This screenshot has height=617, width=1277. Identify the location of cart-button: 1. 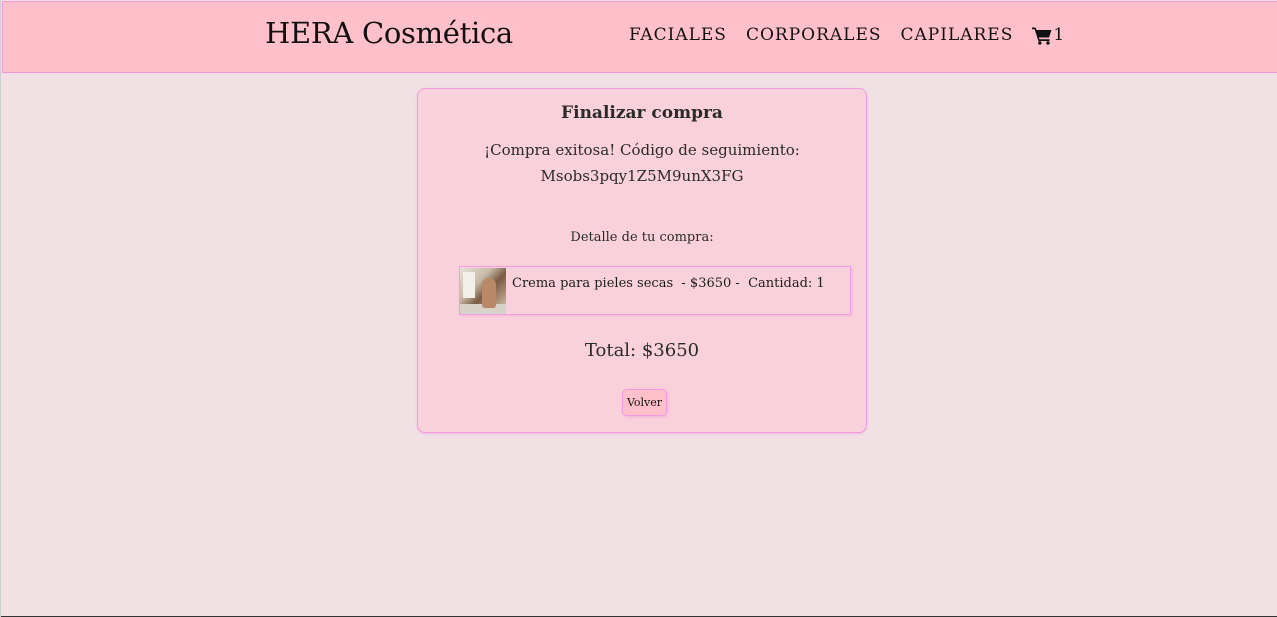
(1048, 35).